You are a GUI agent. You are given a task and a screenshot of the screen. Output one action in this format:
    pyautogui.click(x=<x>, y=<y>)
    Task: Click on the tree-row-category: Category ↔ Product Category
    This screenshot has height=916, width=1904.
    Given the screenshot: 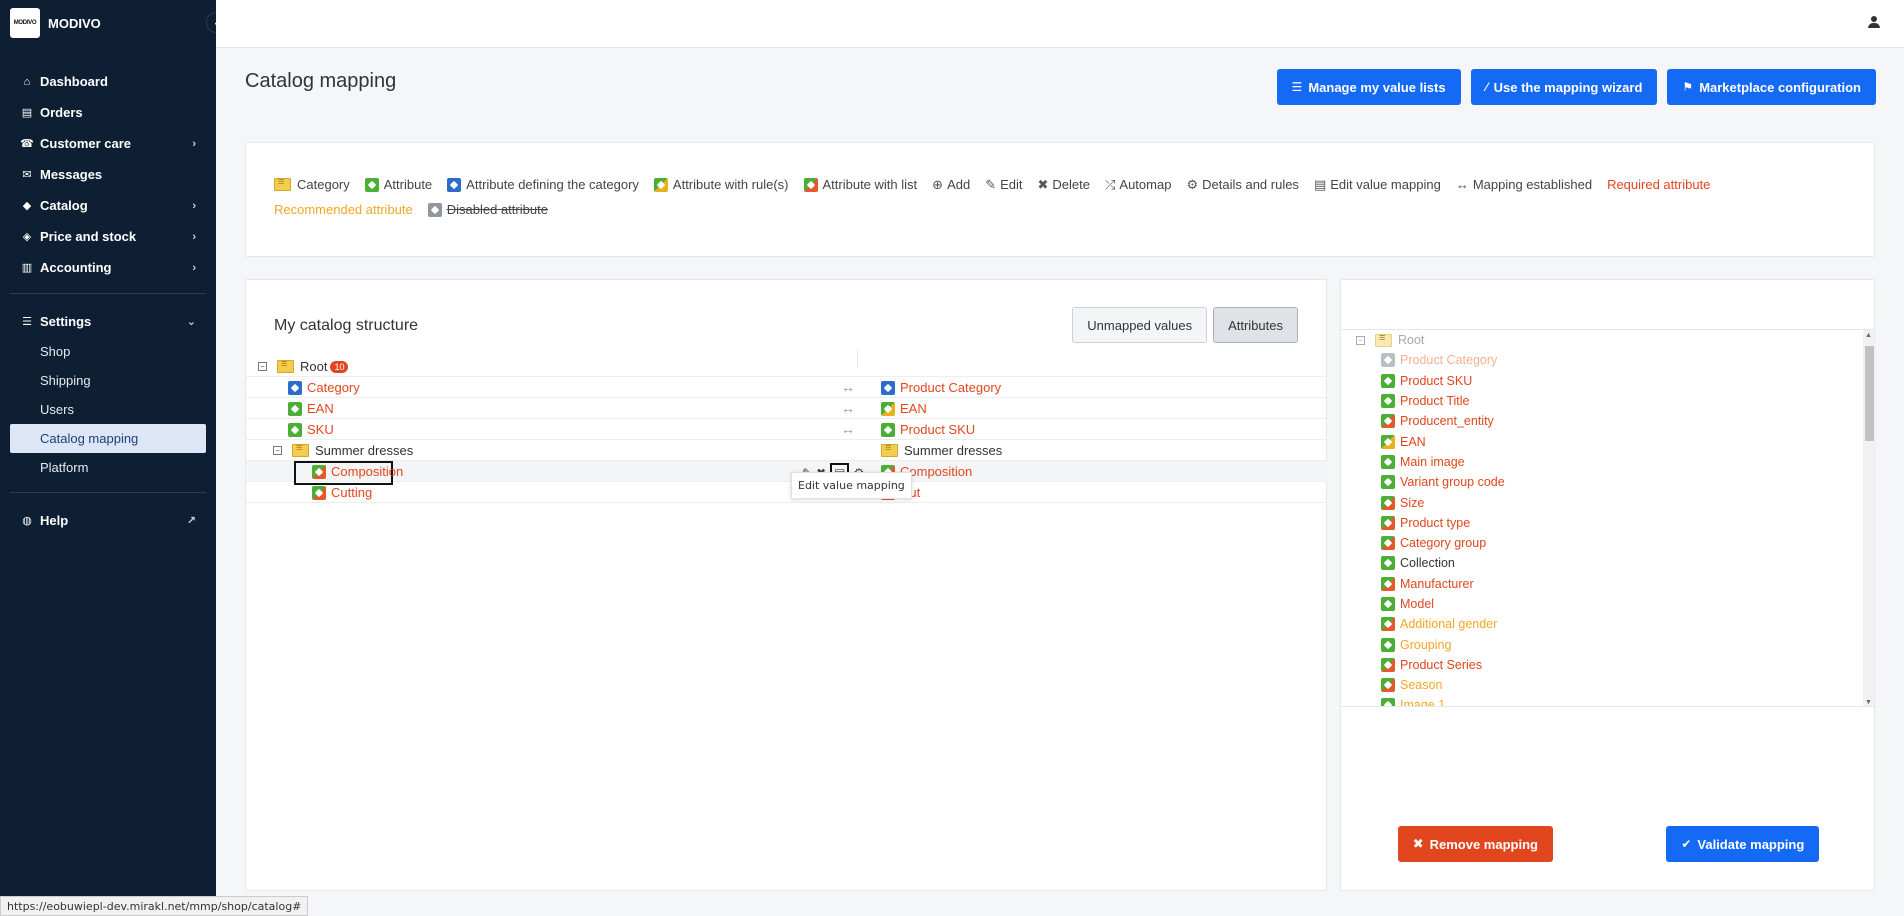 What is the action you would take?
    pyautogui.click(x=787, y=387)
    